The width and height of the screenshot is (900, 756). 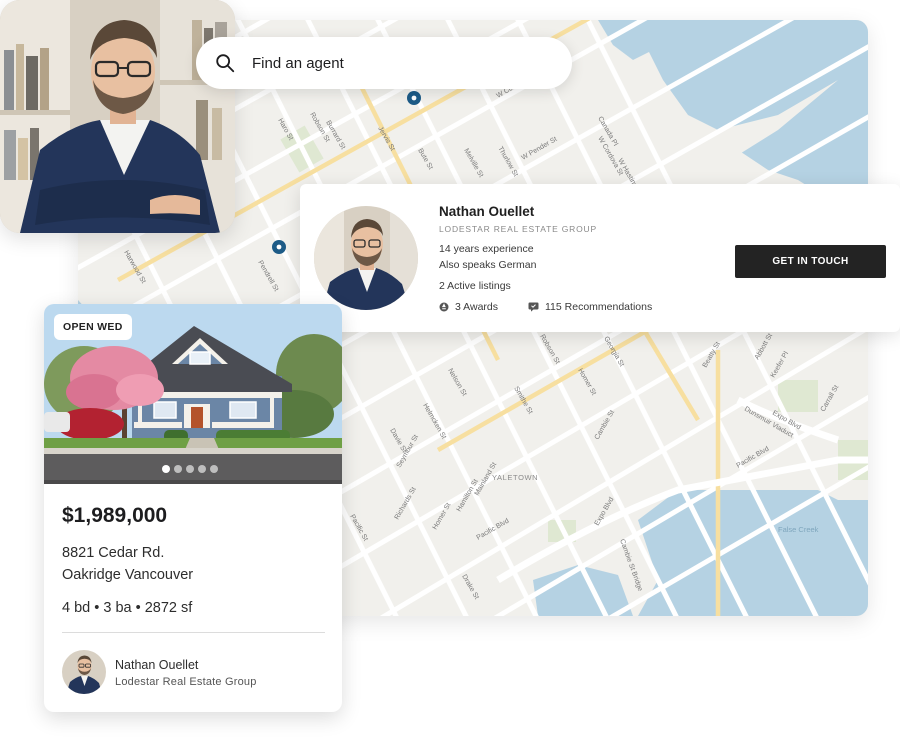 I want to click on photo-carousel-dots, so click(x=190, y=469).